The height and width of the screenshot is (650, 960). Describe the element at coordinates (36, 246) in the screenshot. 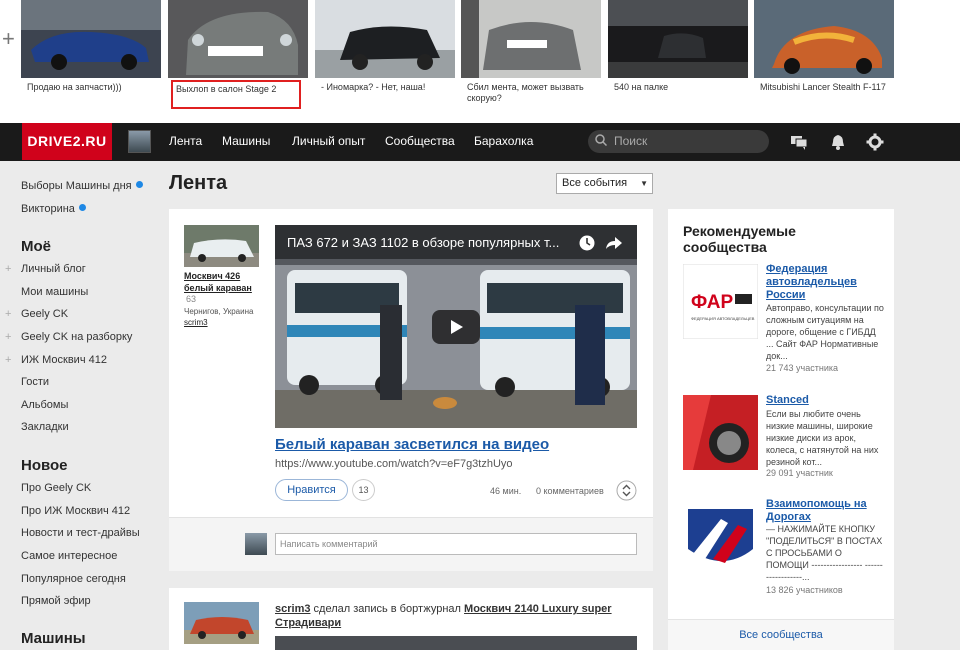

I see `sidebar-heading-mine: Моё` at that location.